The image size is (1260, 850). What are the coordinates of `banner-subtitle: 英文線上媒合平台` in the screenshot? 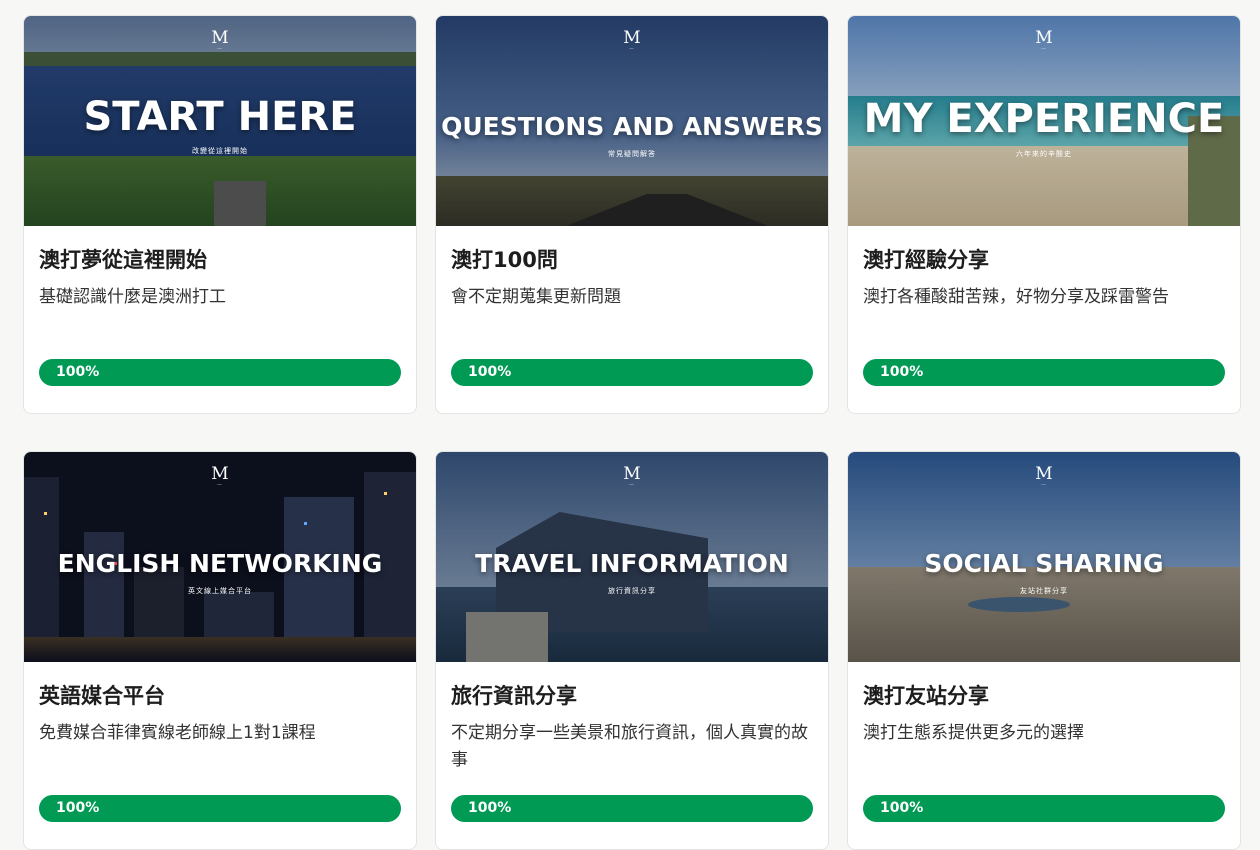 It's located at (220, 591).